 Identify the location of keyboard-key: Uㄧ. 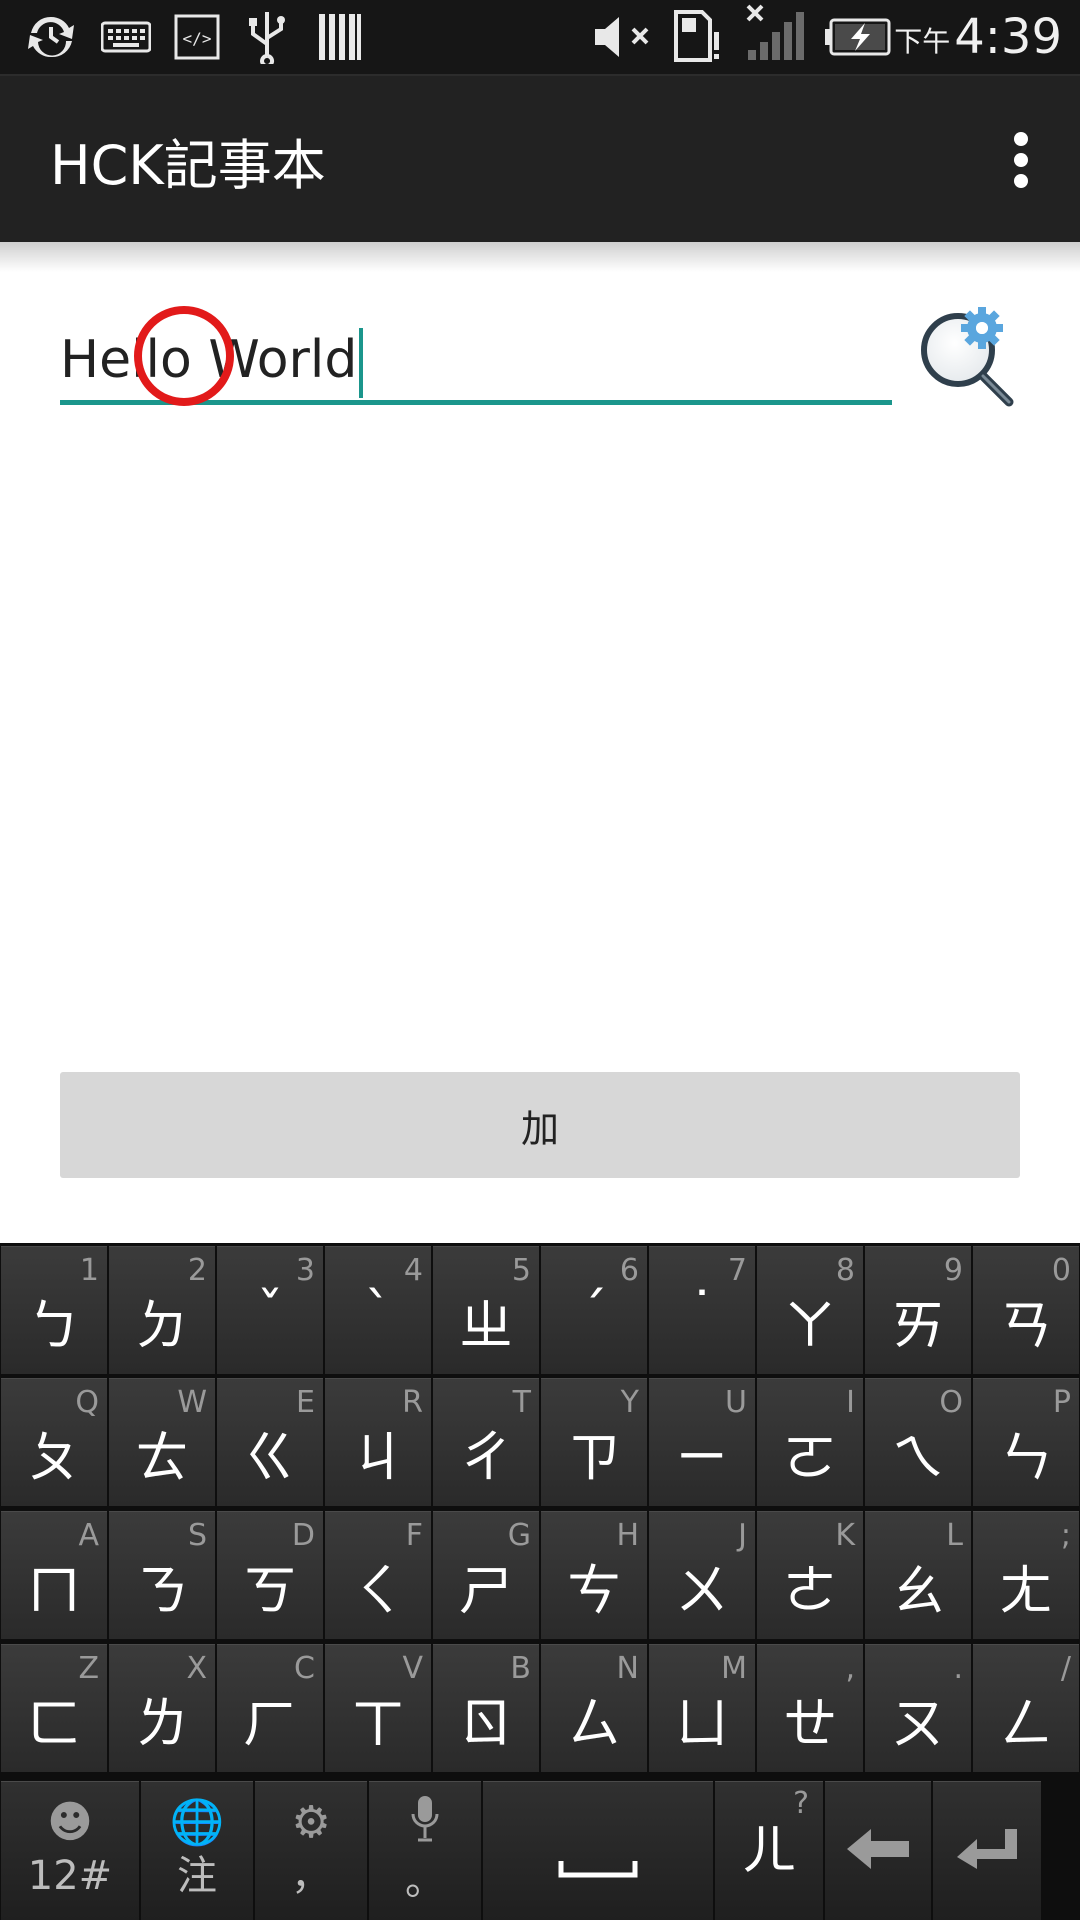
(702, 1442).